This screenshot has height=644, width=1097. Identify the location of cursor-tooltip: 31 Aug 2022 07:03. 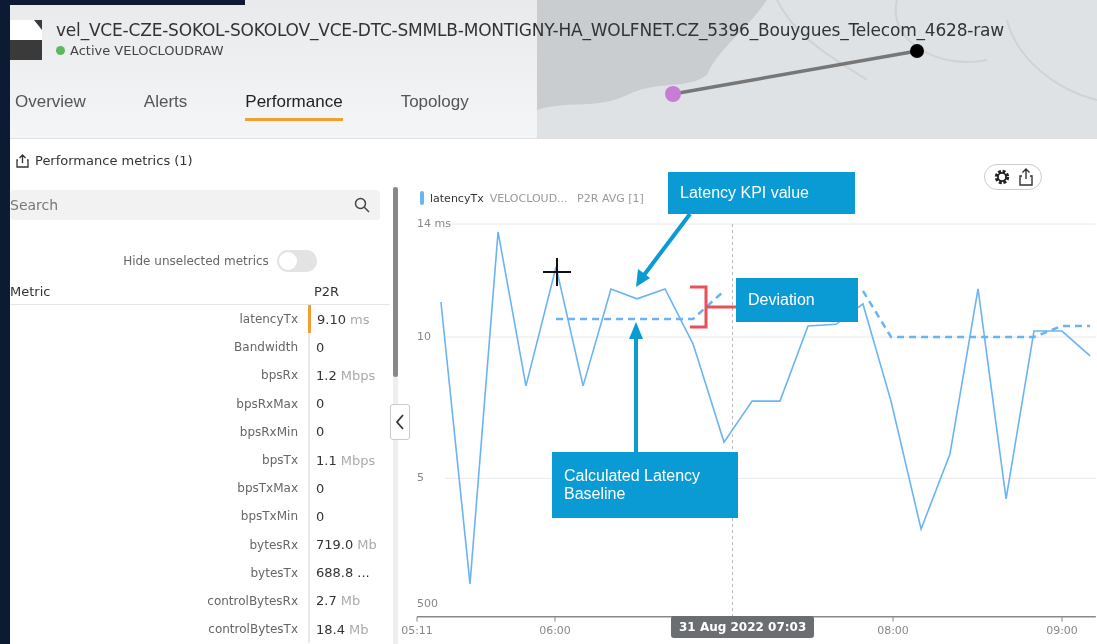
(743, 627).